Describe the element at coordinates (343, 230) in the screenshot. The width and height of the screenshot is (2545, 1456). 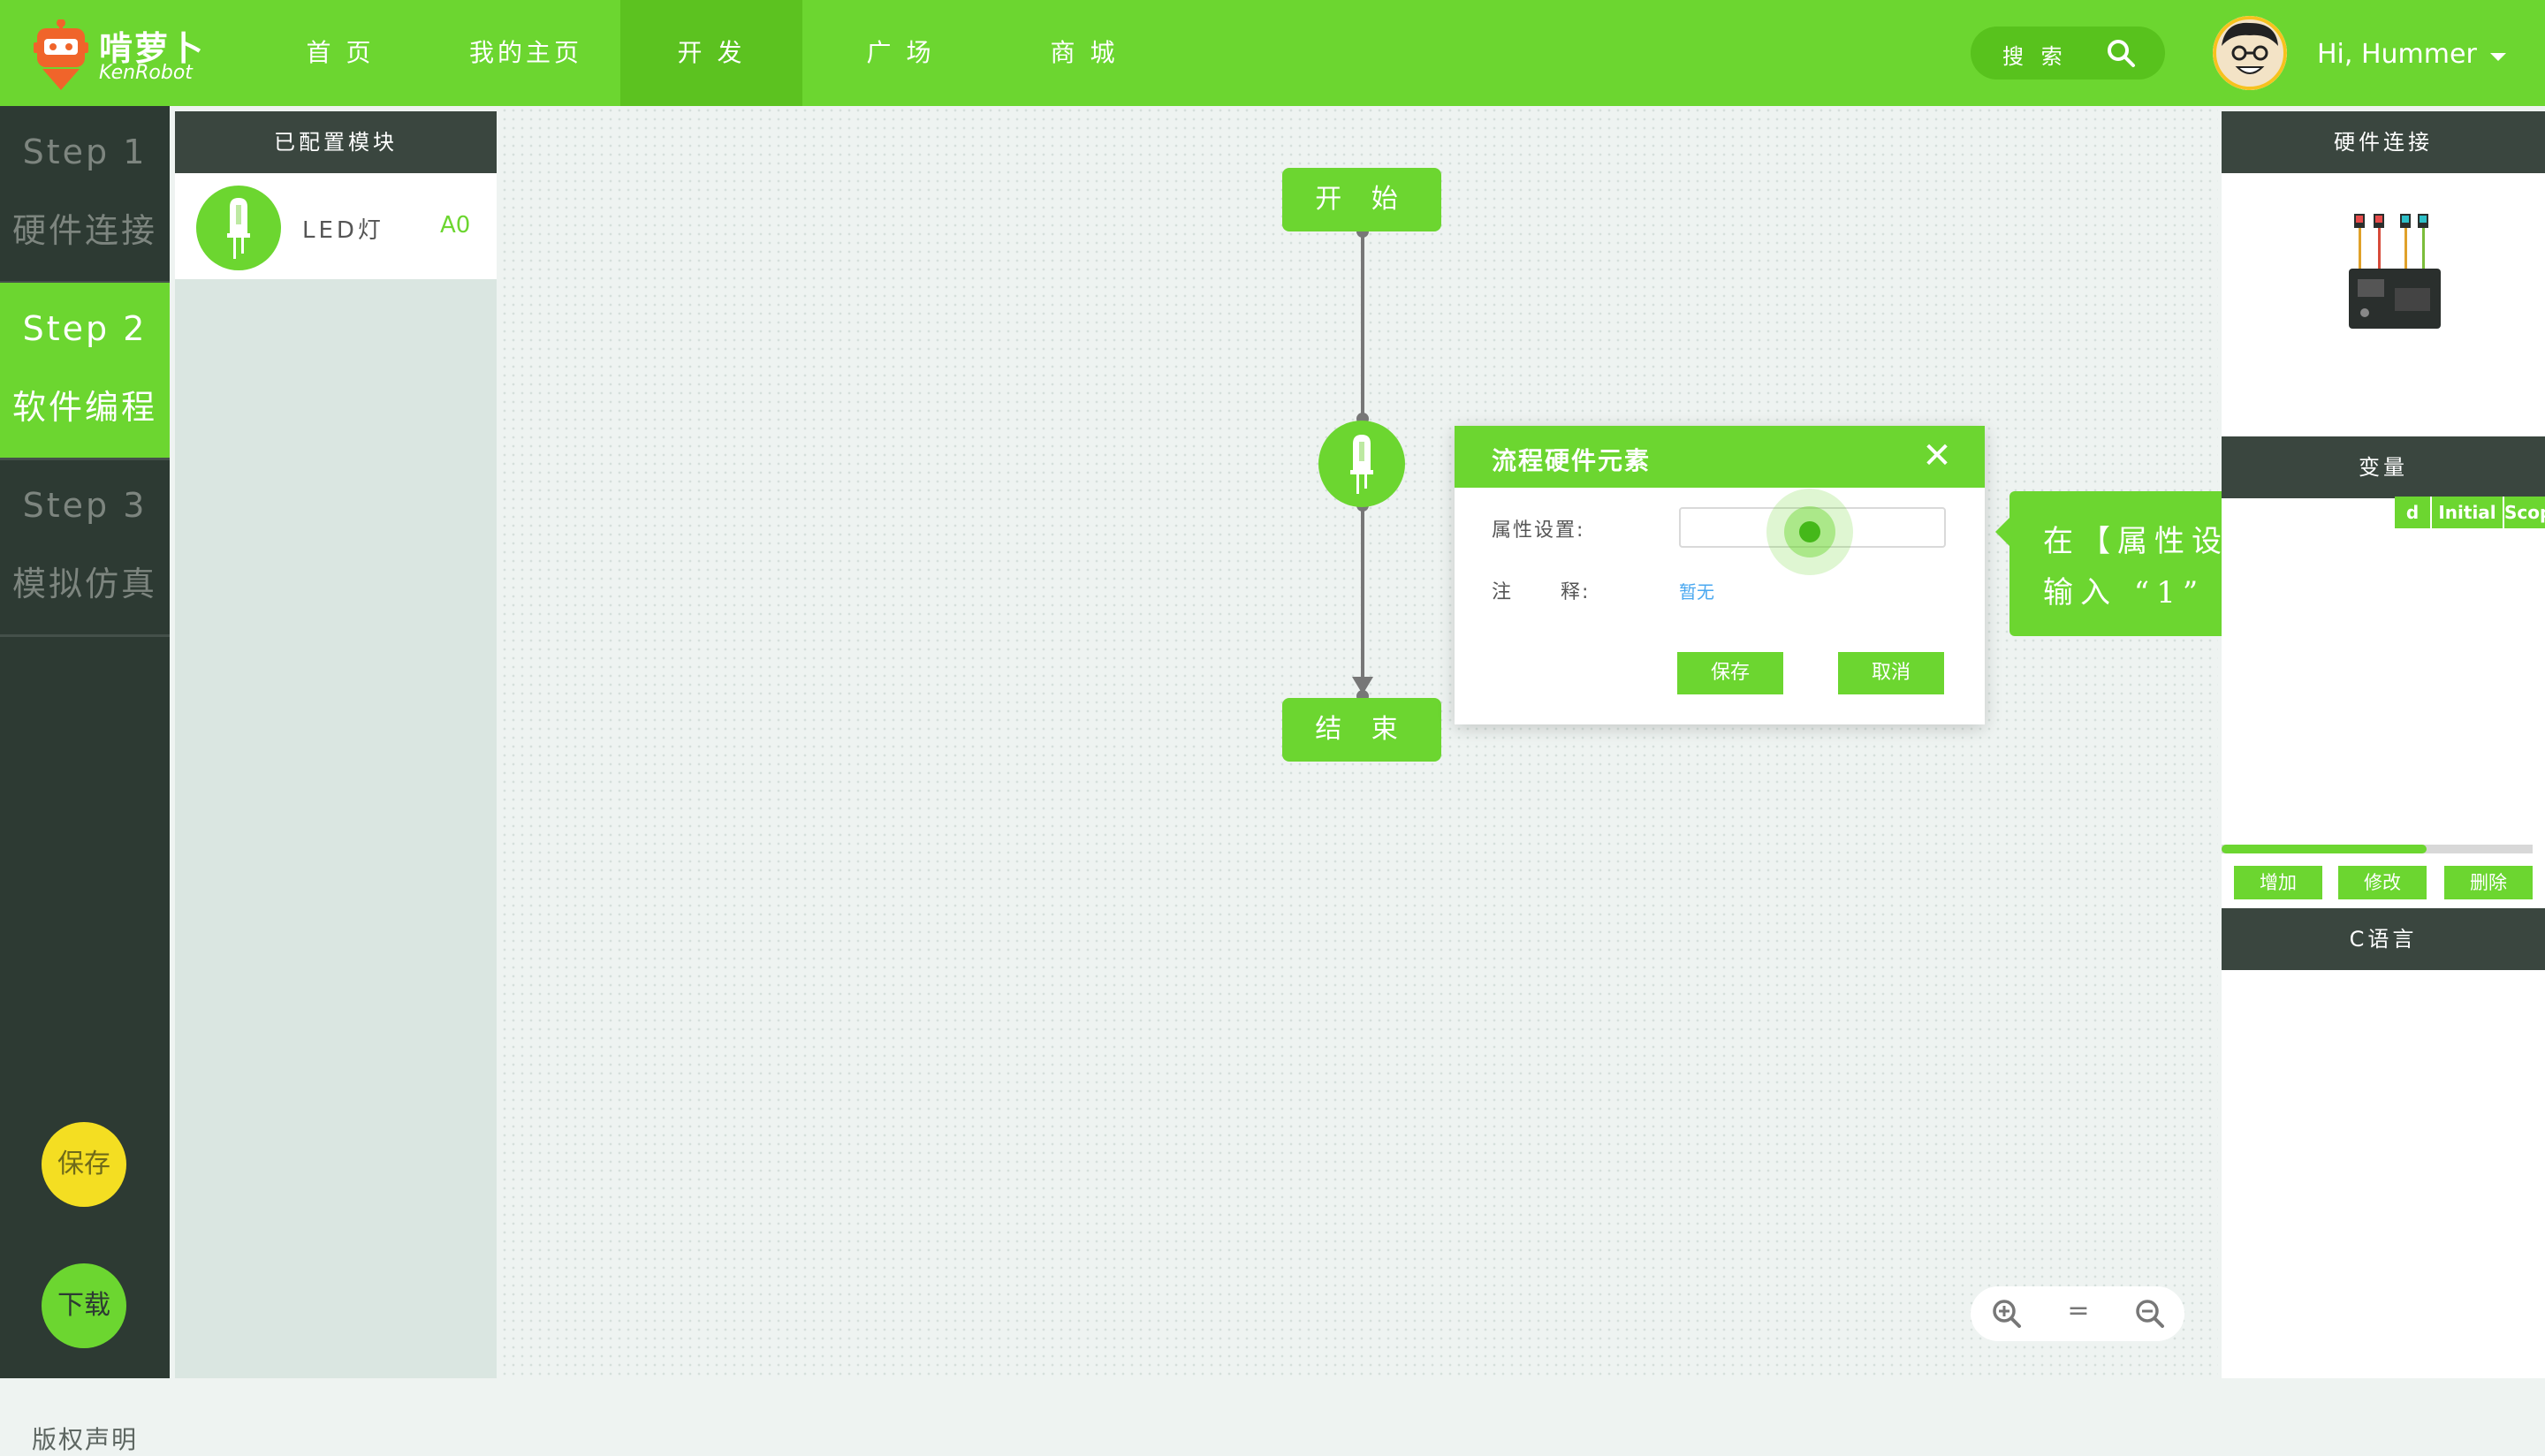
I see `module-name: LED灯` at that location.